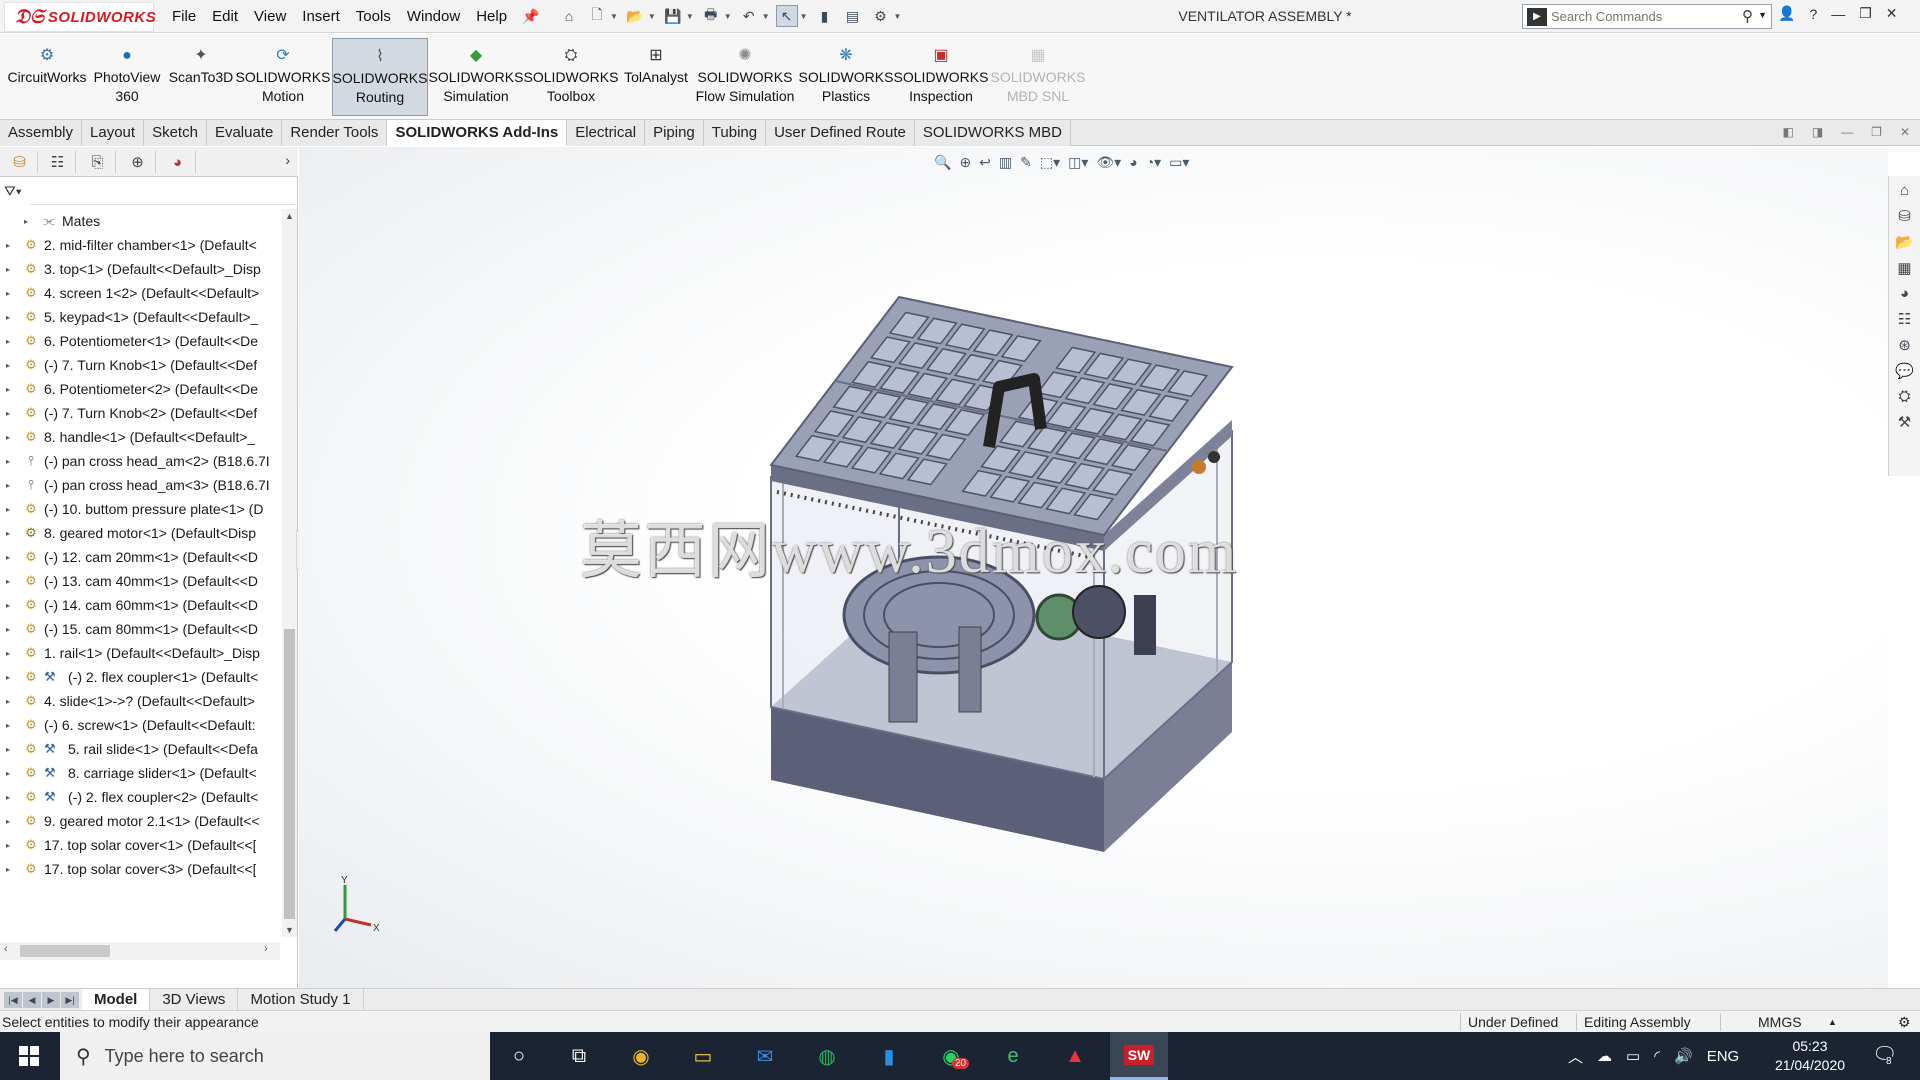 This screenshot has width=1920, height=1080. Describe the element at coordinates (1904, 268) in the screenshot. I see `view-palette-icon: ▦` at that location.